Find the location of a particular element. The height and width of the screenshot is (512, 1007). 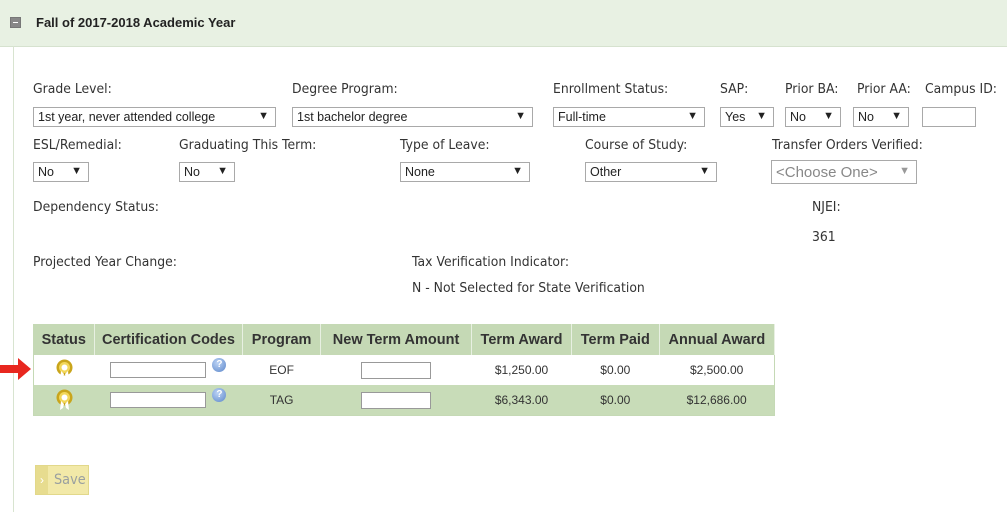

prior-ba-select: No ▼ is located at coordinates (813, 117).